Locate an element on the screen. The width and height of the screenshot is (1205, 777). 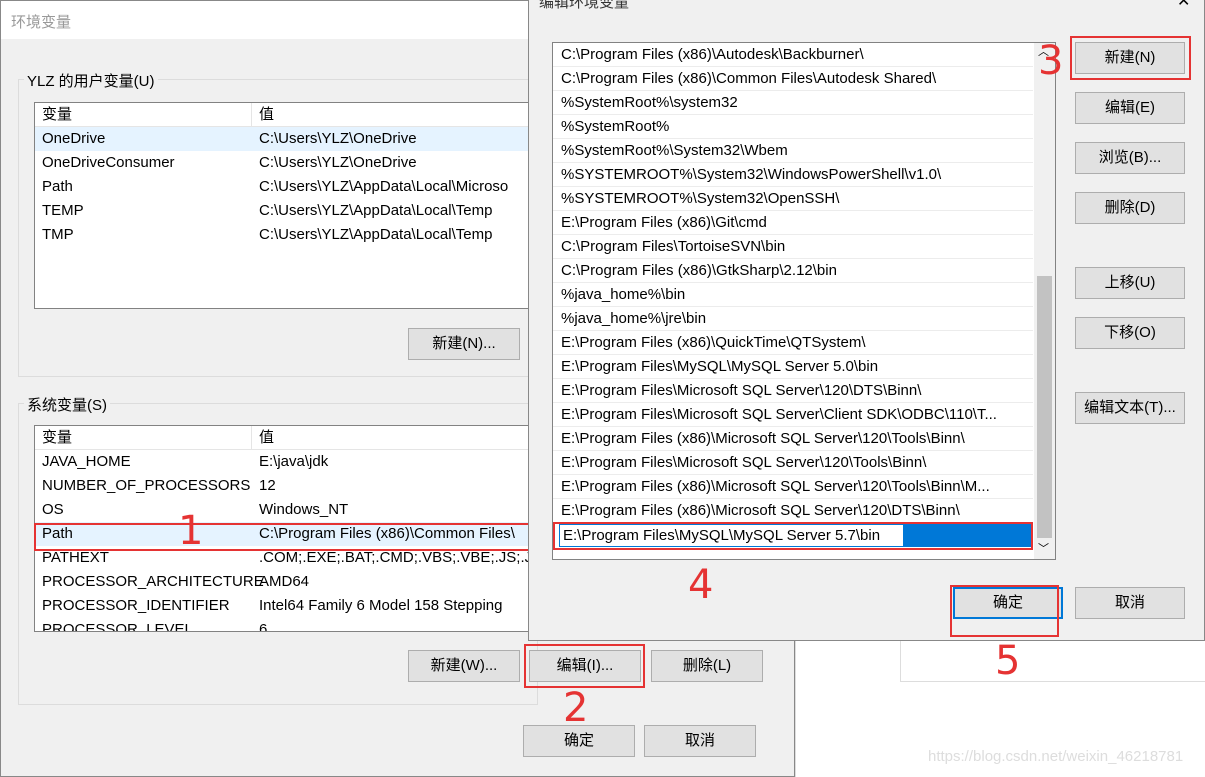
annotation-5: 5 is located at coordinates (1008, 661).